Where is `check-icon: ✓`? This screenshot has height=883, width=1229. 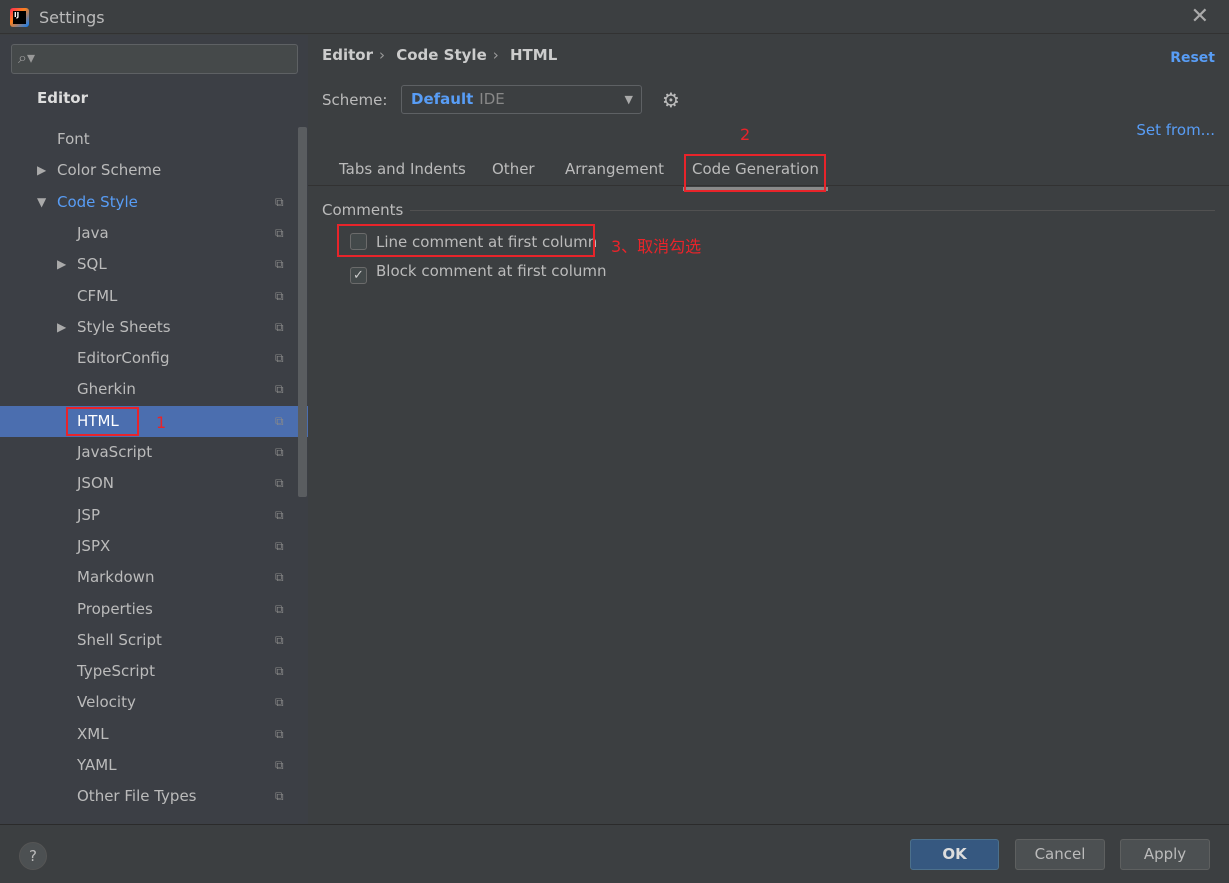 check-icon: ✓ is located at coordinates (358, 275).